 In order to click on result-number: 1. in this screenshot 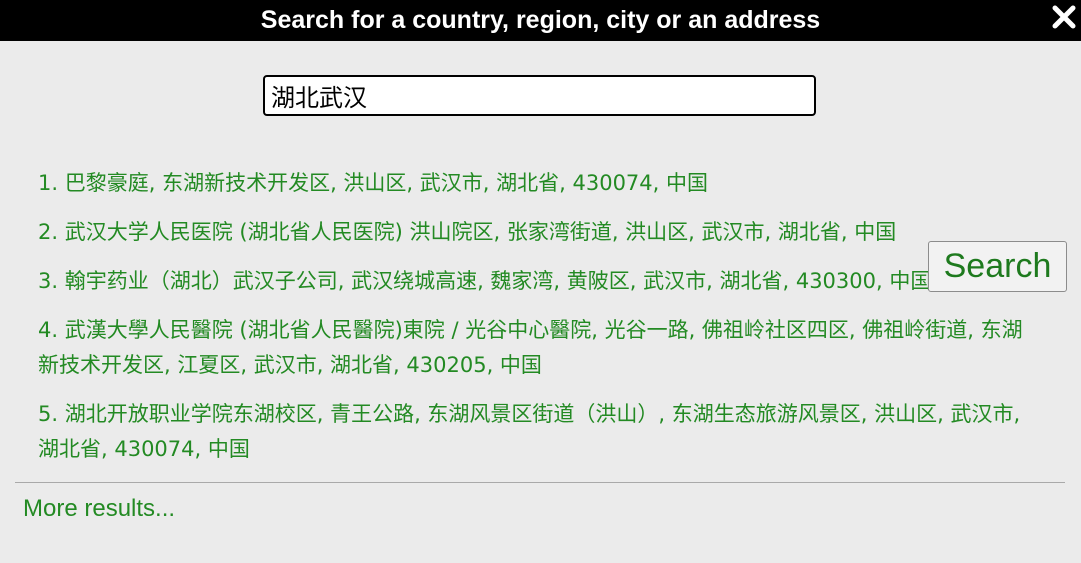, I will do `click(48, 183)`.